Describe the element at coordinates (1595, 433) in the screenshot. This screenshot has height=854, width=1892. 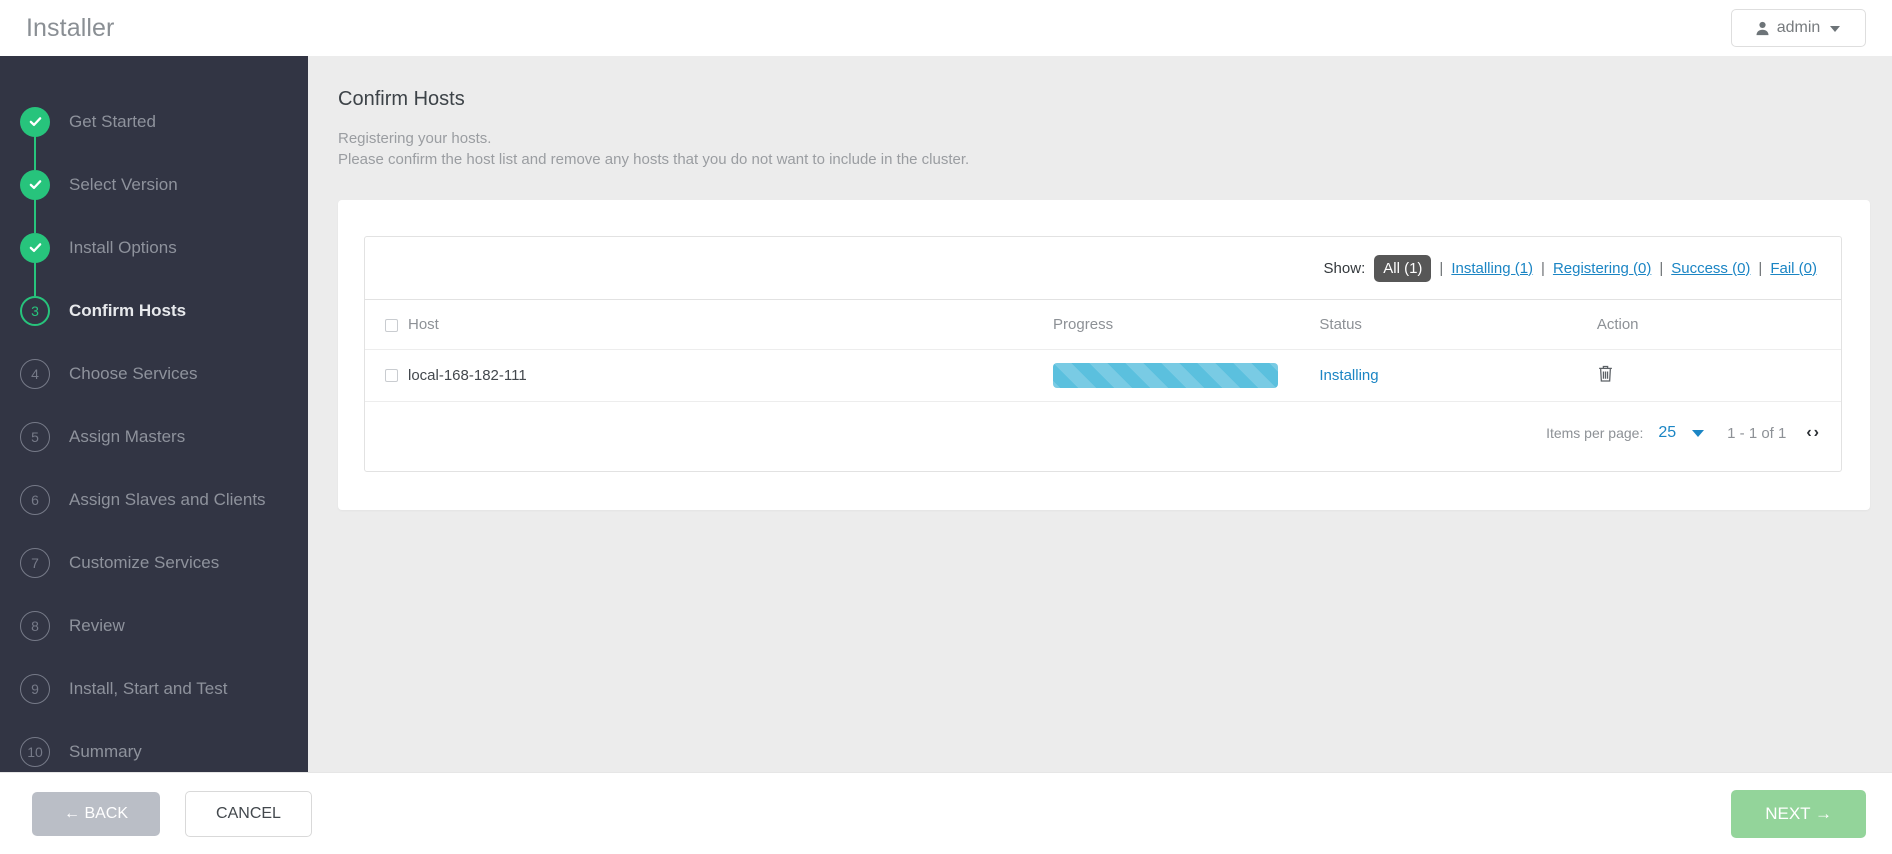
I see `items-per-page-label: Items per page:` at that location.